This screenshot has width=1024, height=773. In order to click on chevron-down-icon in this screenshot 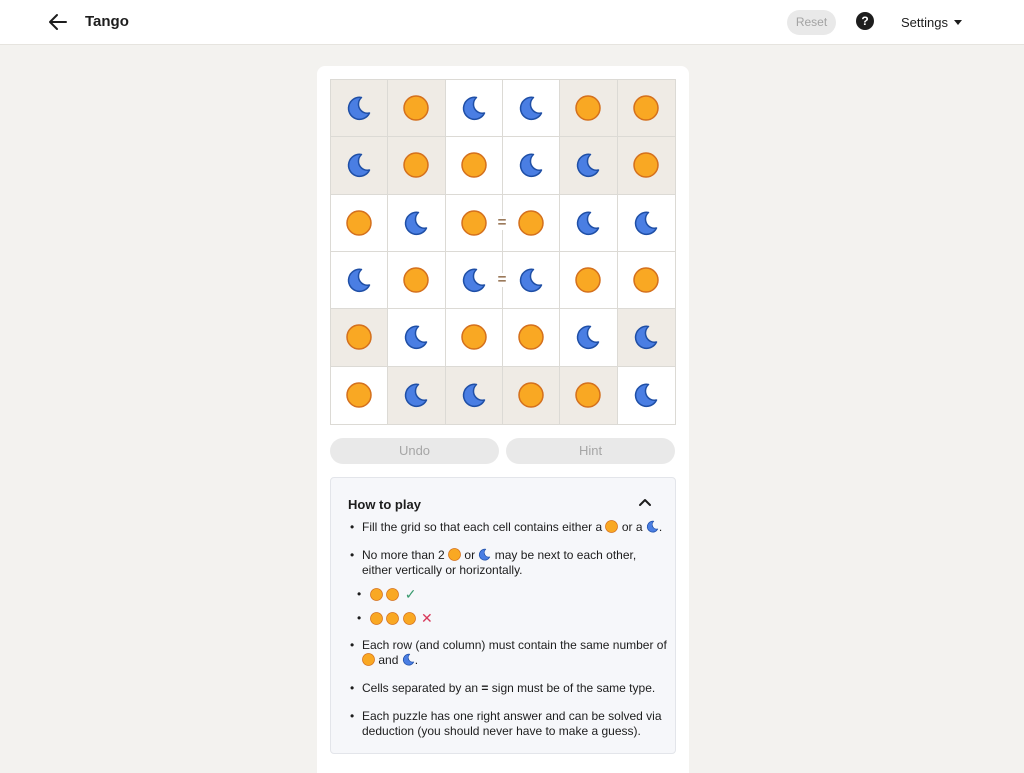, I will do `click(957, 22)`.